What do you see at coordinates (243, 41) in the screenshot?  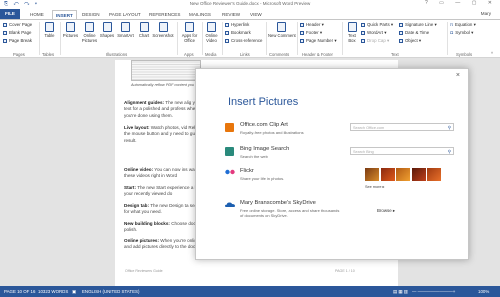 I see `cross-reference-button: Cross-reference` at bounding box center [243, 41].